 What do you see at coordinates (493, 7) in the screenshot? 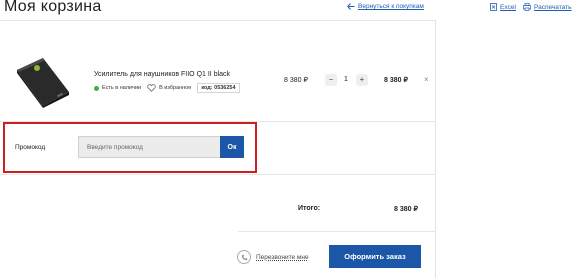
I see `excel-icon` at bounding box center [493, 7].